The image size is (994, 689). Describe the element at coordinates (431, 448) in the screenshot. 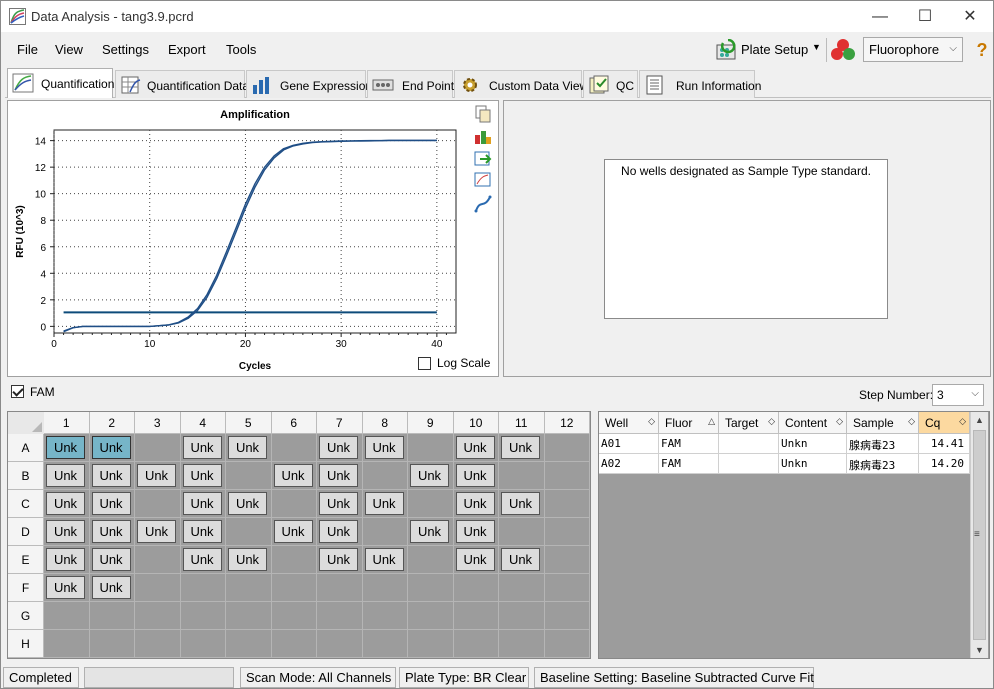

I see `plate-well-A9` at that location.